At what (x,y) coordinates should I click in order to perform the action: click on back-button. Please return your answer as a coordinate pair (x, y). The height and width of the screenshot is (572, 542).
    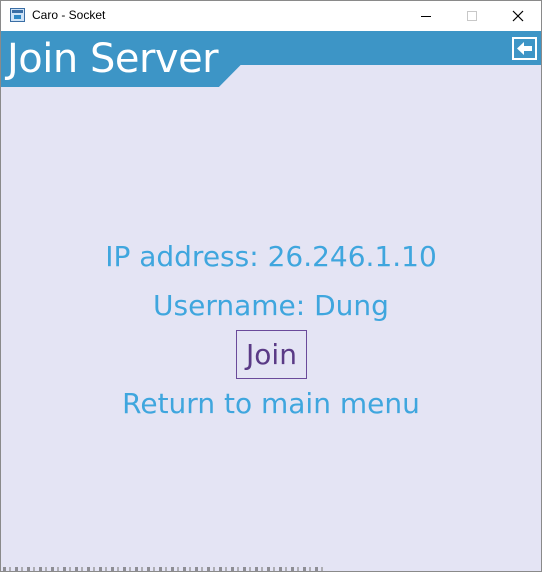
    Looking at the image, I should click on (524, 48).